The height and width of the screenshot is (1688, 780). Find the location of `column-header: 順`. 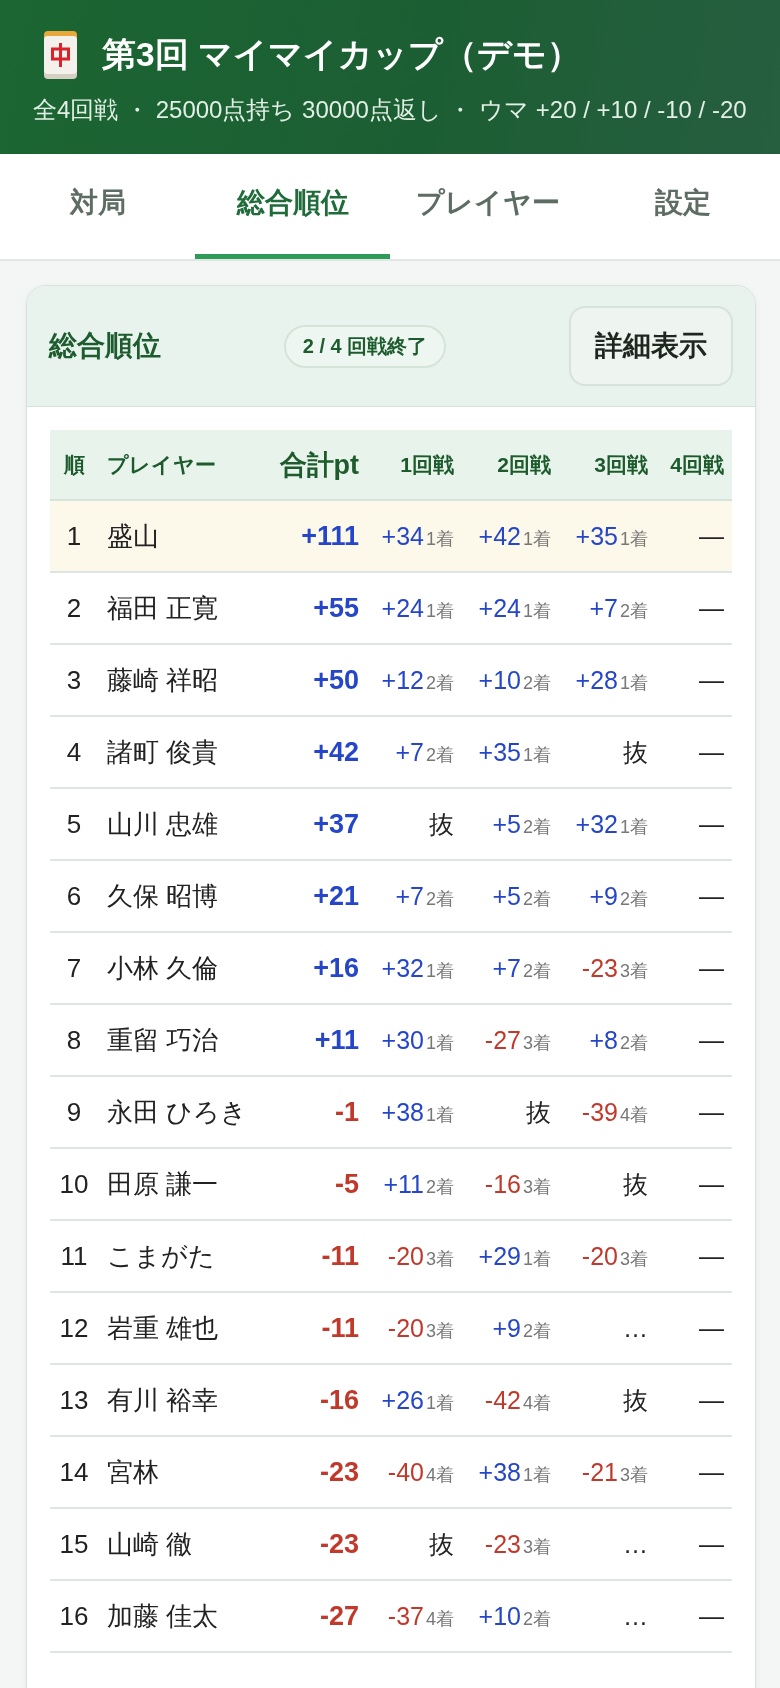

column-header: 順 is located at coordinates (74, 464).